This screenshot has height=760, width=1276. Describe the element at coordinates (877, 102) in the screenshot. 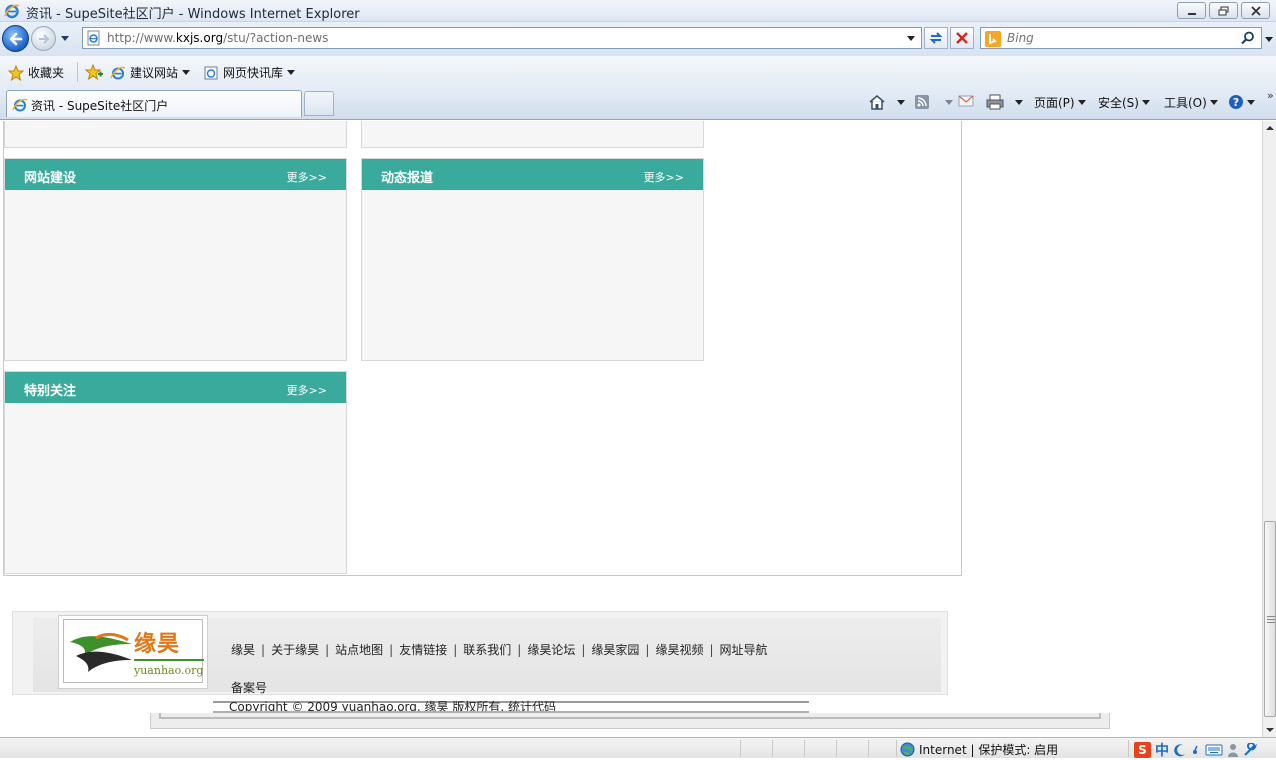

I see `home-icon` at that location.